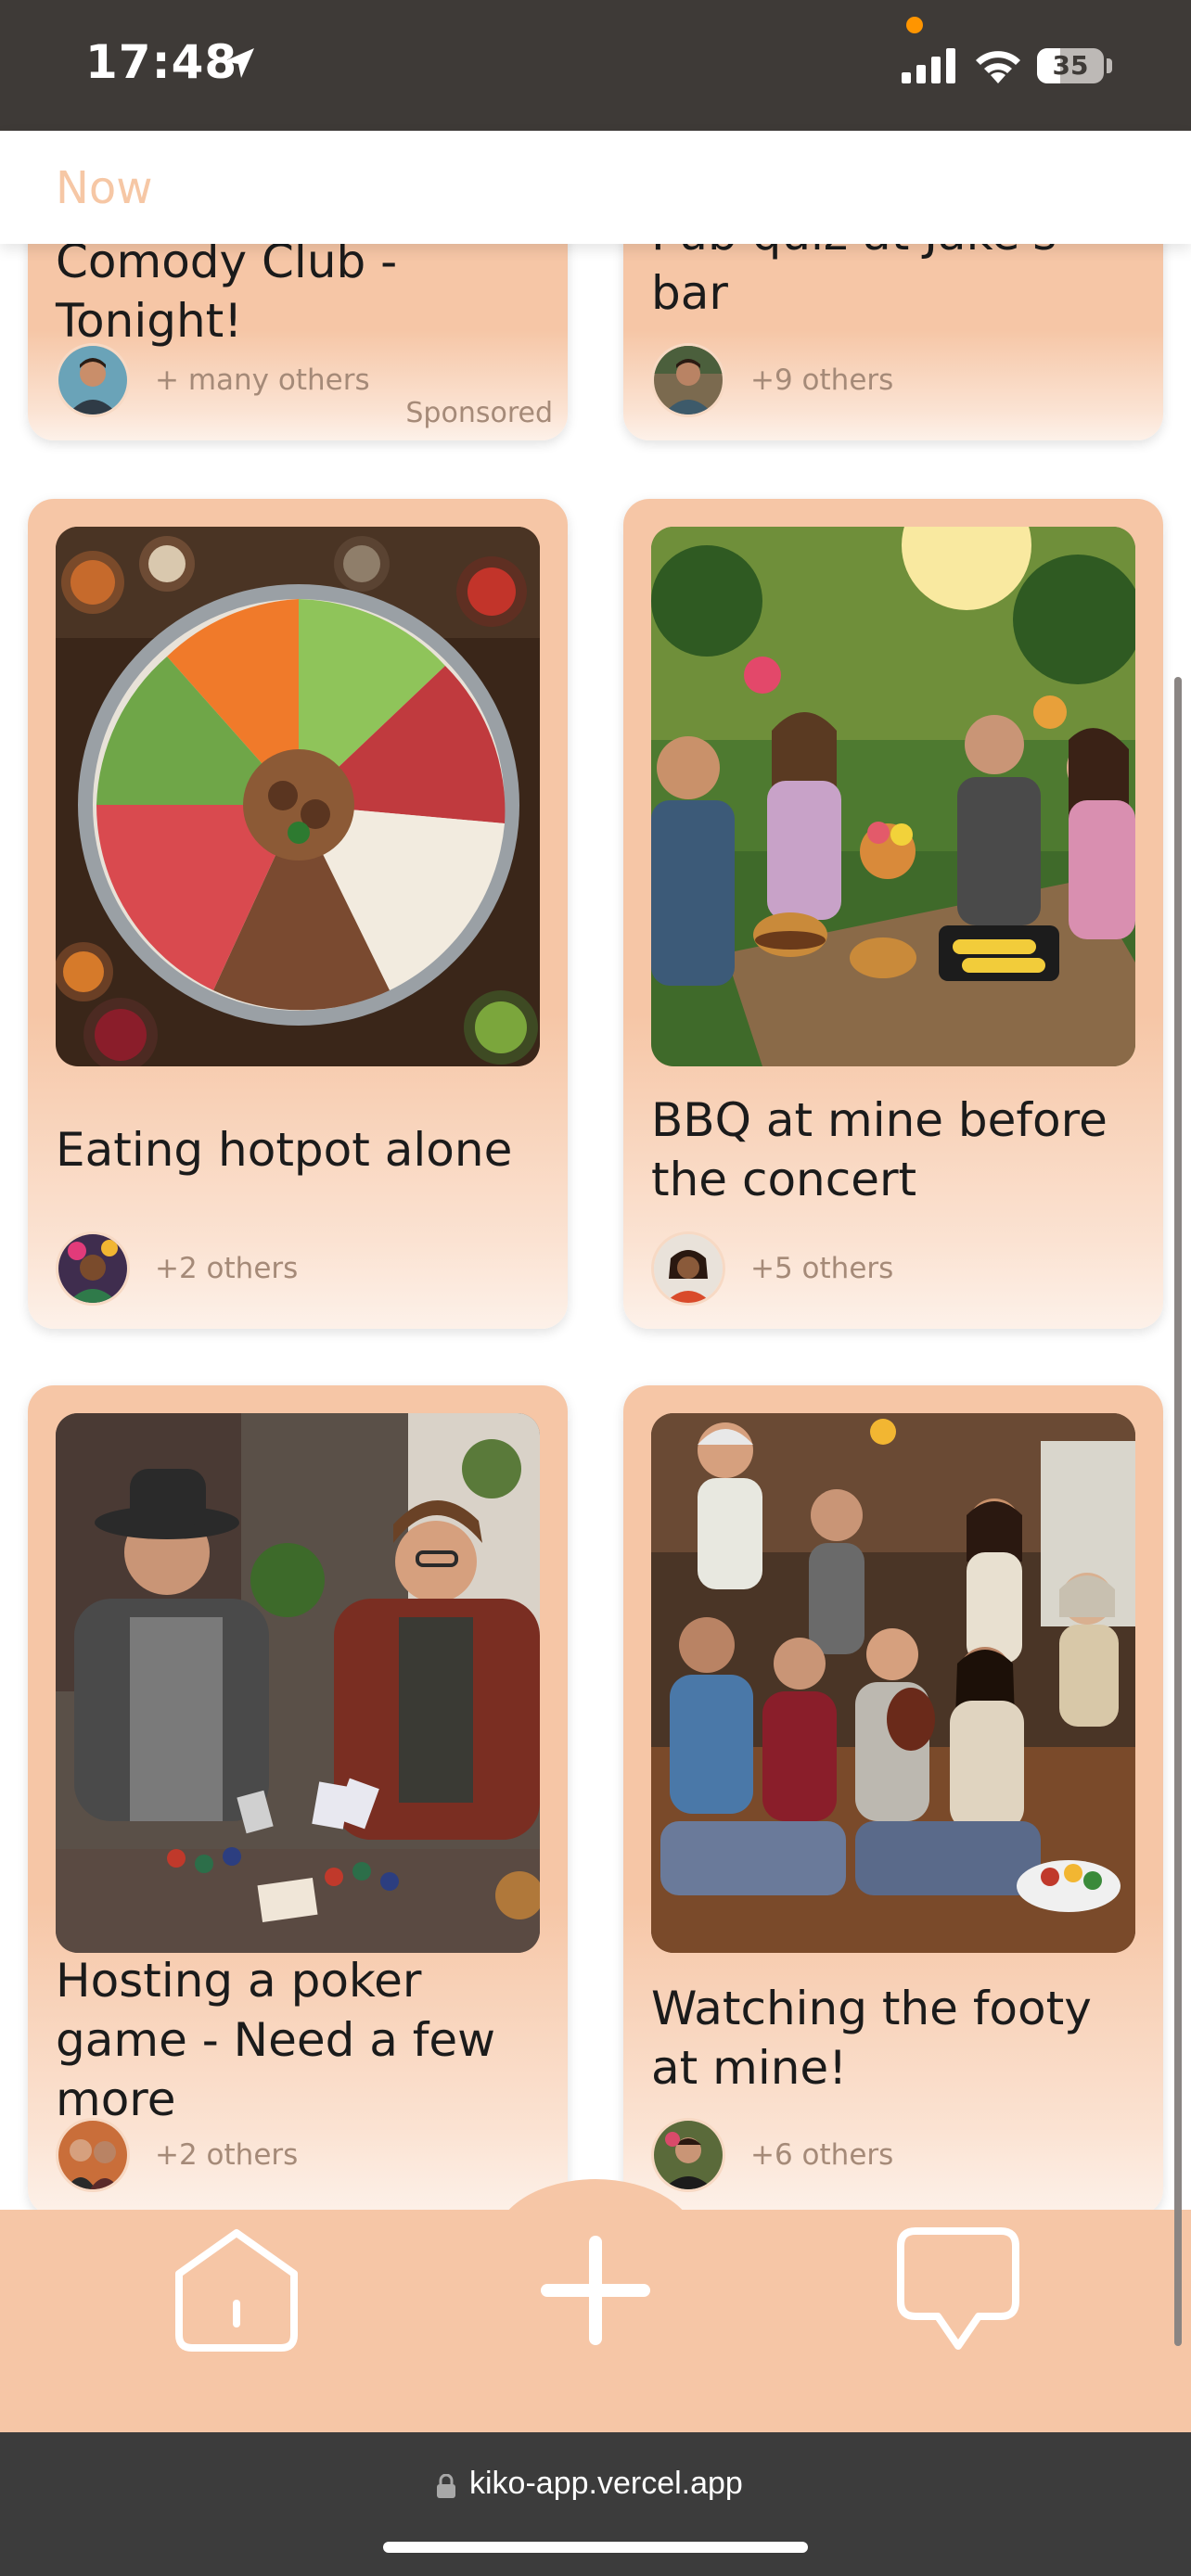 The image size is (1191, 2576). Describe the element at coordinates (104, 188) in the screenshot. I see `page-title: Now` at that location.